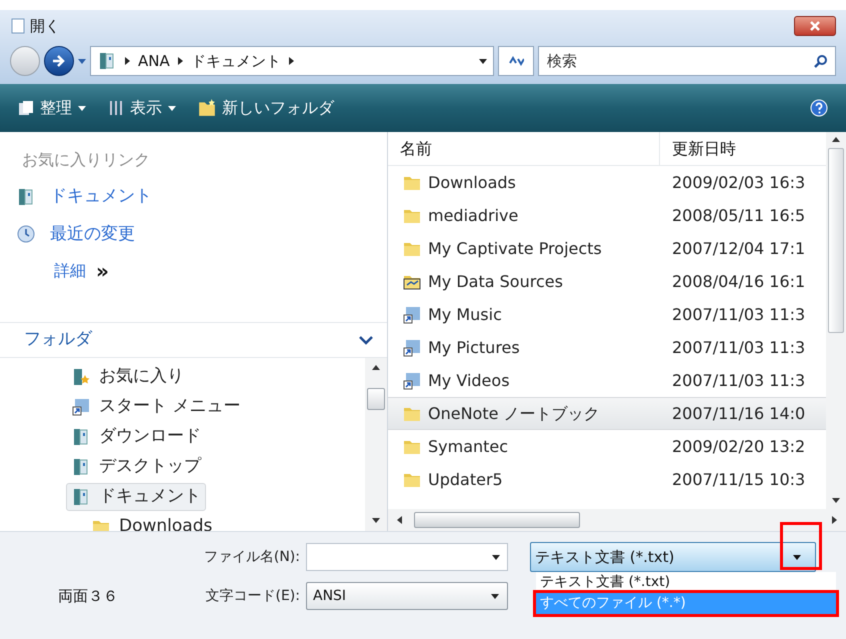 The width and height of the screenshot is (846, 639). What do you see at coordinates (607, 446) in the screenshot?
I see `file-row: Symantec 2009/02/20 13:2` at bounding box center [607, 446].